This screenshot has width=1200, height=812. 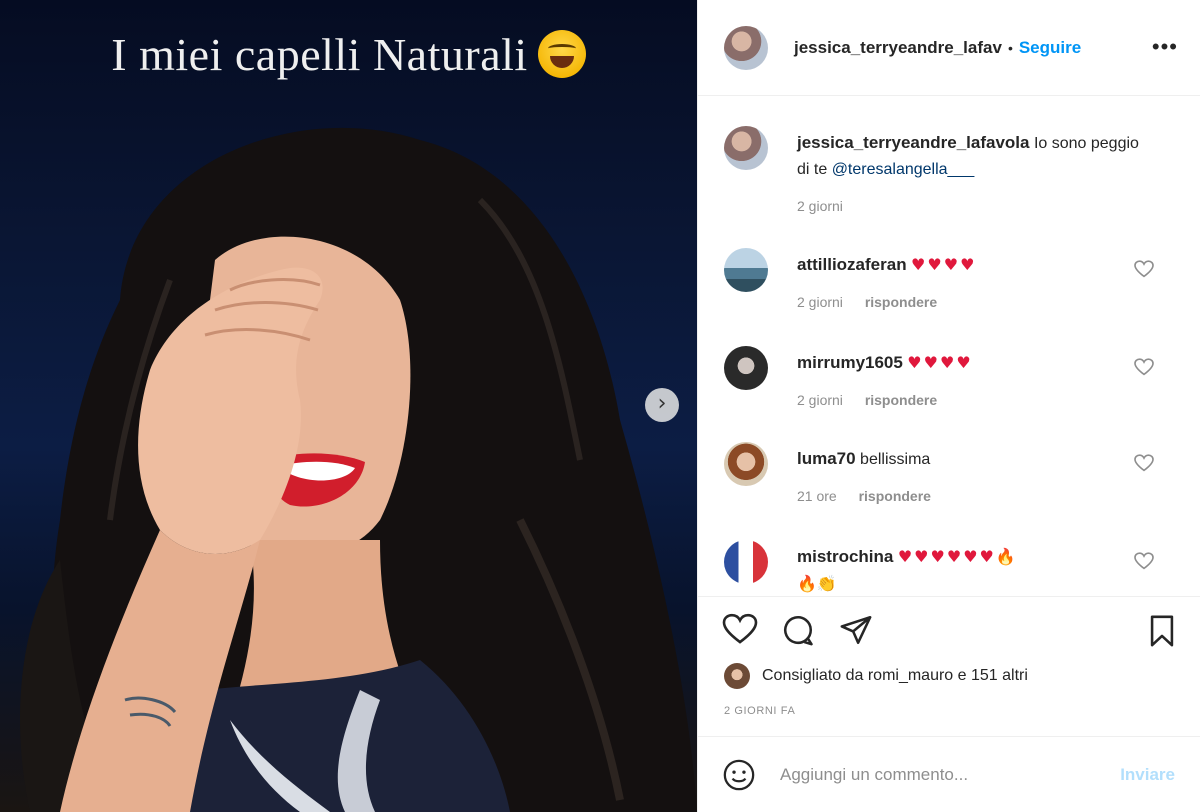 I want to click on add-comment-bar: Inviare, so click(x=949, y=774).